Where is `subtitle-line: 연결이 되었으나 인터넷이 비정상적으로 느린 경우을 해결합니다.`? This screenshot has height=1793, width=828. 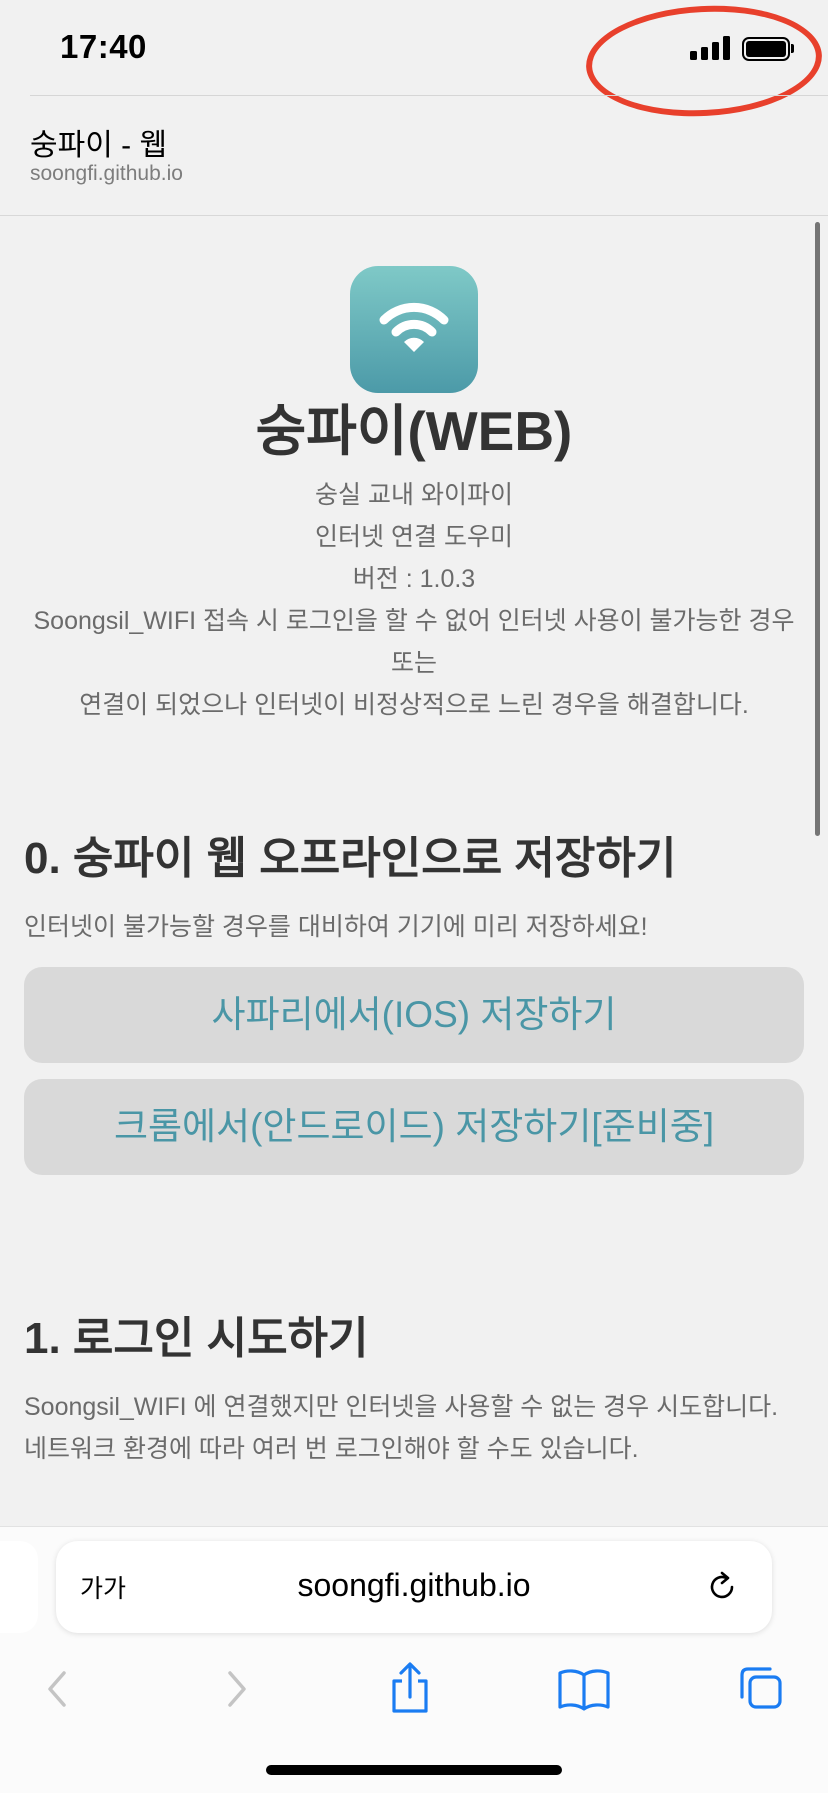 subtitle-line: 연결이 되었으나 인터넷이 비정상적으로 느린 경우을 해결합니다. is located at coordinates (414, 705).